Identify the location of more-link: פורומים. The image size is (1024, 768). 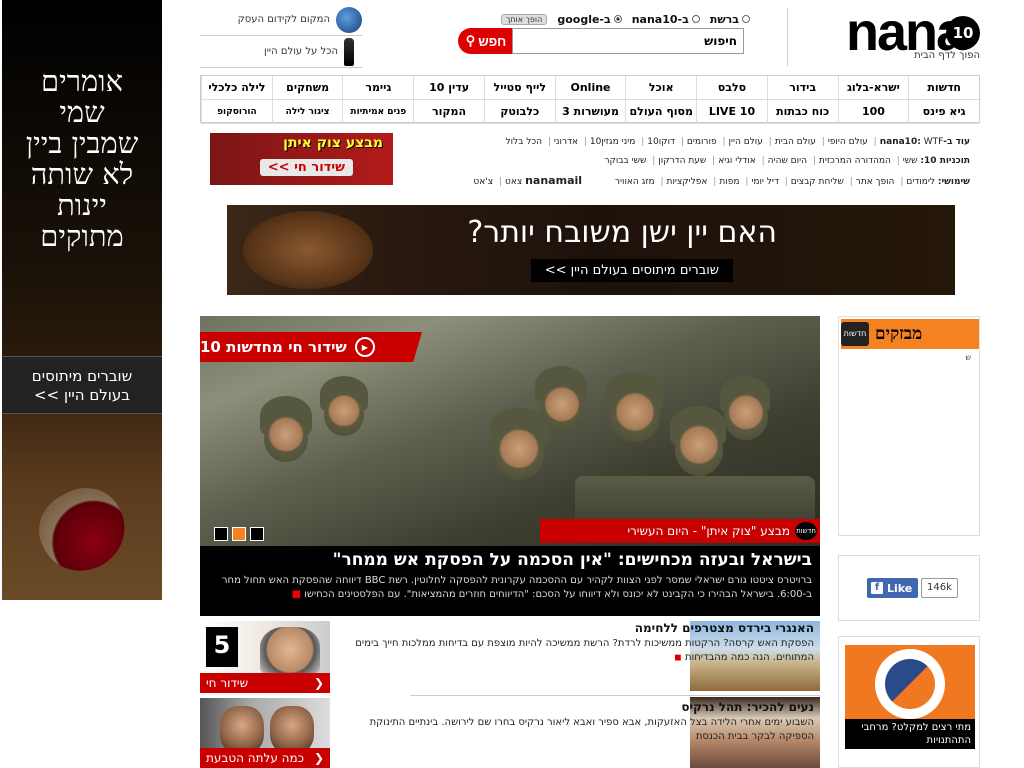
(702, 142).